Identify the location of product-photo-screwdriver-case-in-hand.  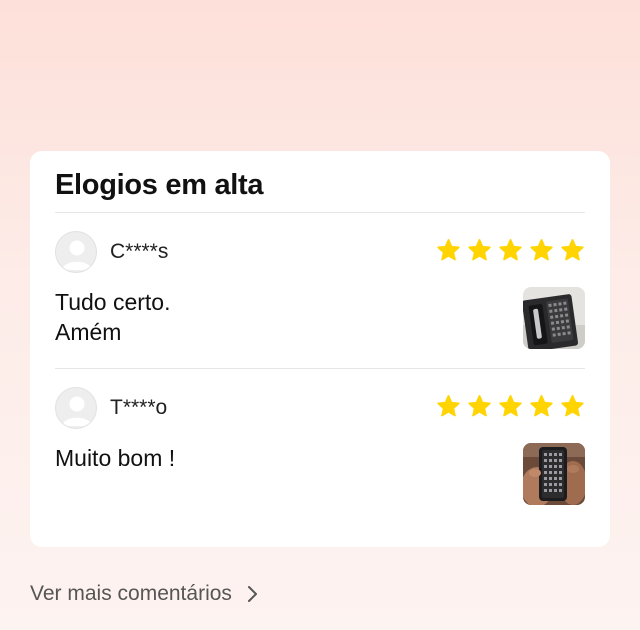
(554, 474).